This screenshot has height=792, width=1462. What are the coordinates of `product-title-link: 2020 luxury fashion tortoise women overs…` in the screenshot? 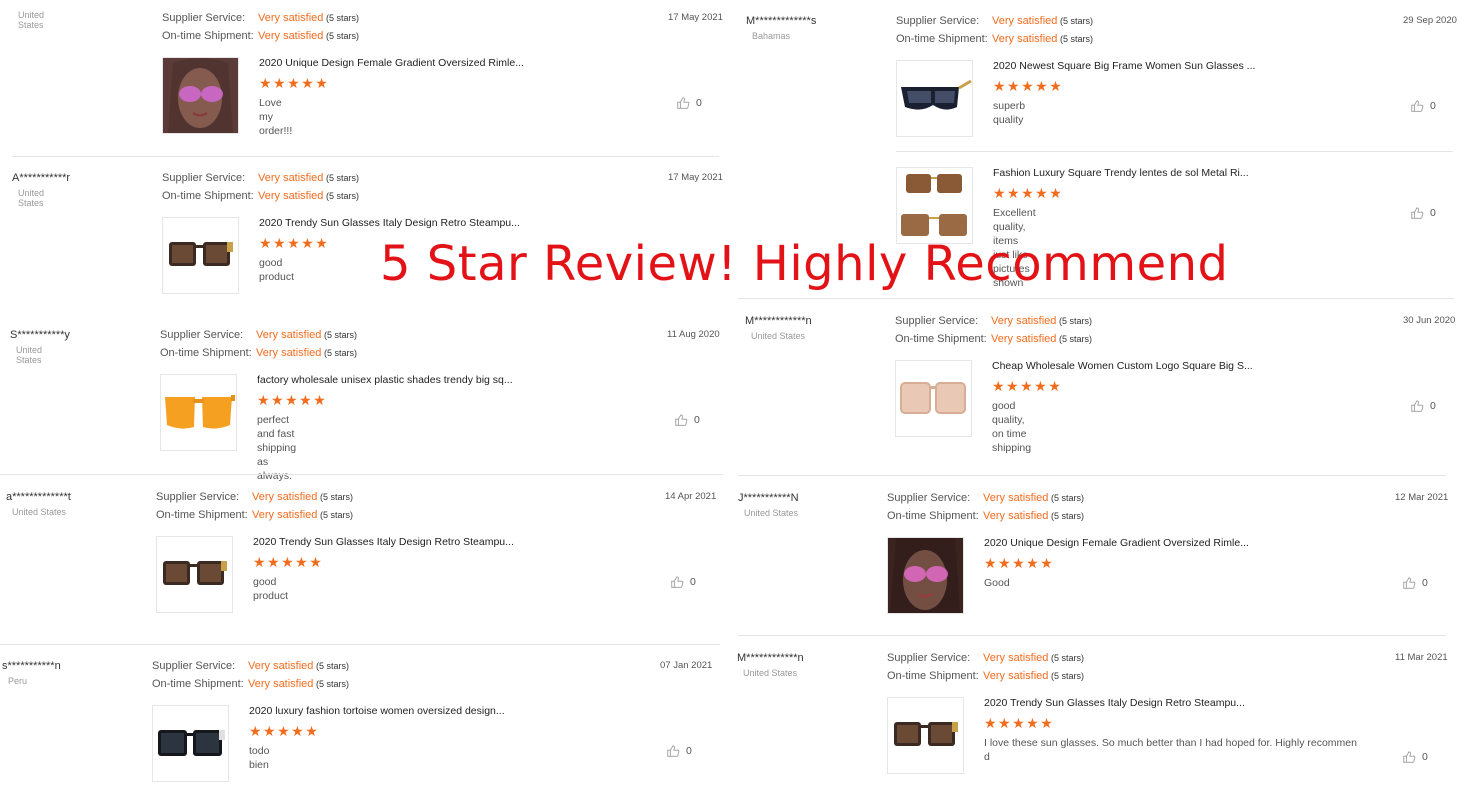 It's located at (377, 711).